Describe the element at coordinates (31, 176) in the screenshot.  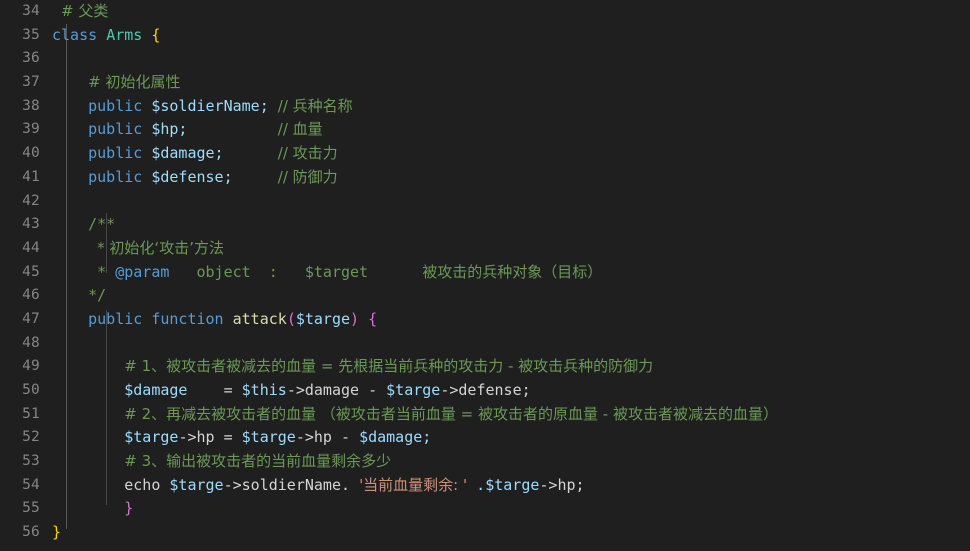
I see `line-number: 41` at that location.